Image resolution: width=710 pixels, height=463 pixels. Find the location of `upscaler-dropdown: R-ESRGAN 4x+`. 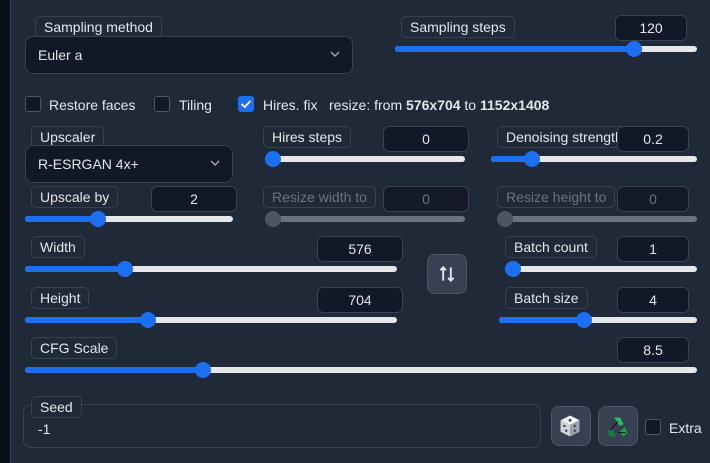

upscaler-dropdown: R-ESRGAN 4x+ is located at coordinates (129, 164).